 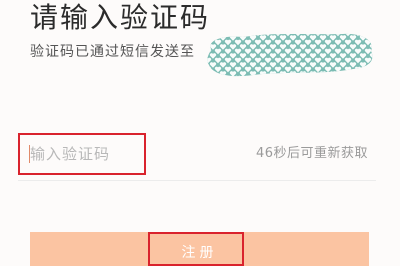 What do you see at coordinates (29, 154) in the screenshot?
I see `text-caret` at bounding box center [29, 154].